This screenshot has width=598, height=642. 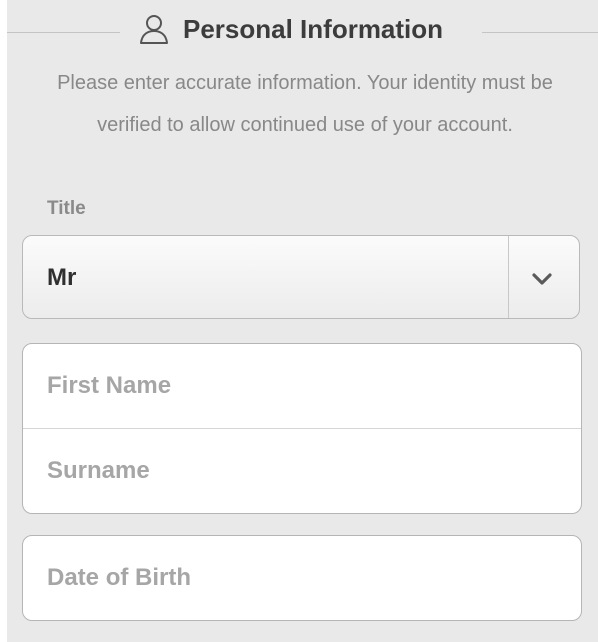 What do you see at coordinates (508, 277) in the screenshot?
I see `select-divider` at bounding box center [508, 277].